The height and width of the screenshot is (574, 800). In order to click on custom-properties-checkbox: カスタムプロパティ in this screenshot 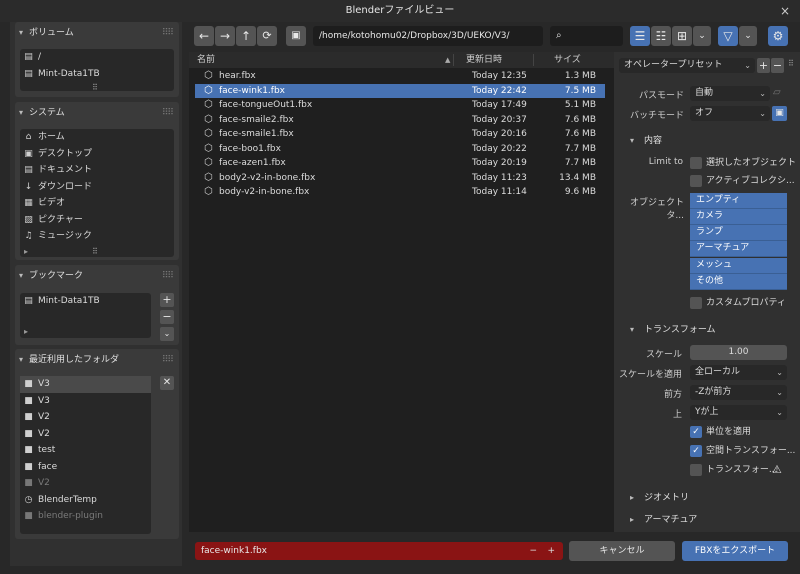, I will do `click(738, 303)`.